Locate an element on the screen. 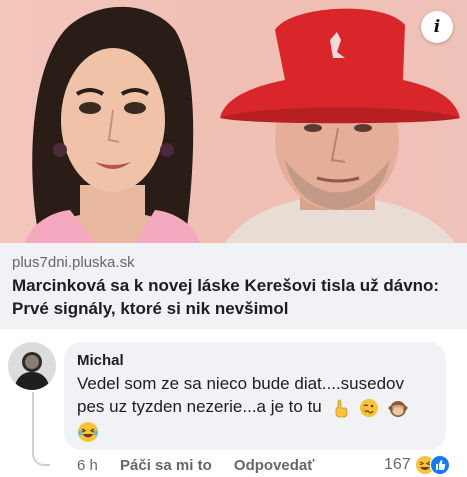 The height and width of the screenshot is (477, 467). laughing-tears-icon is located at coordinates (88, 432).